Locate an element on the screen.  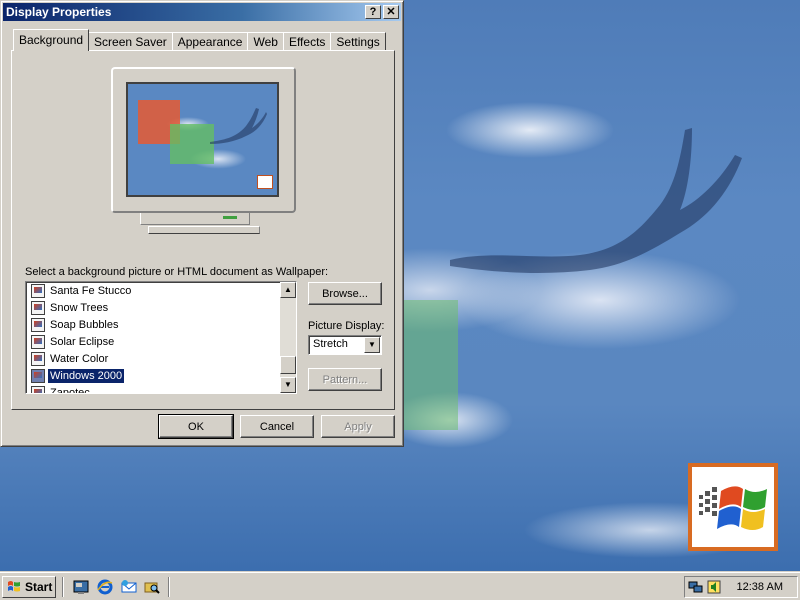
monitor-base is located at coordinates (195, 219).